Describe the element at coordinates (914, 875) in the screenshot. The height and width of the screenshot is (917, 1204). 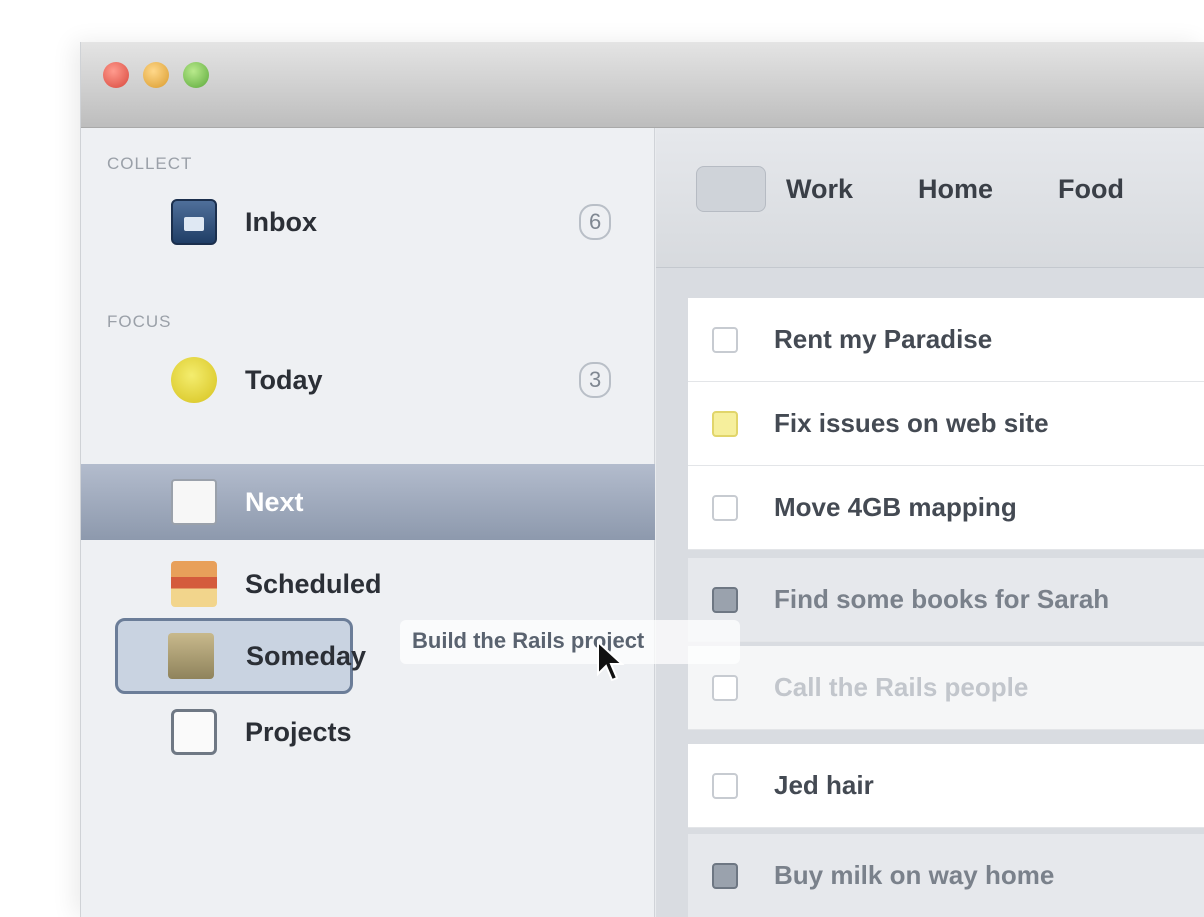
I see `task-title: Buy milk on way home` at that location.